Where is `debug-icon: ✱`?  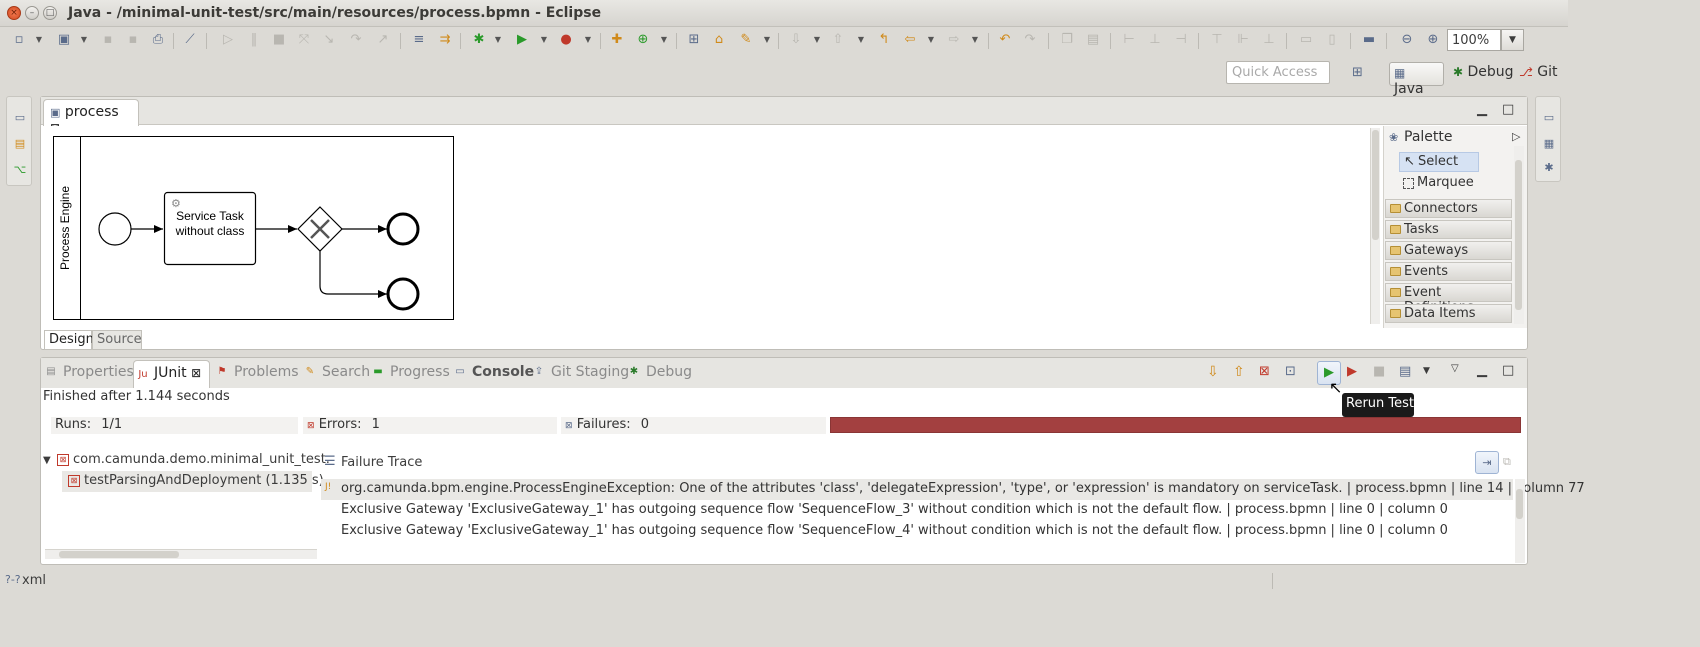 debug-icon: ✱ is located at coordinates (479, 40).